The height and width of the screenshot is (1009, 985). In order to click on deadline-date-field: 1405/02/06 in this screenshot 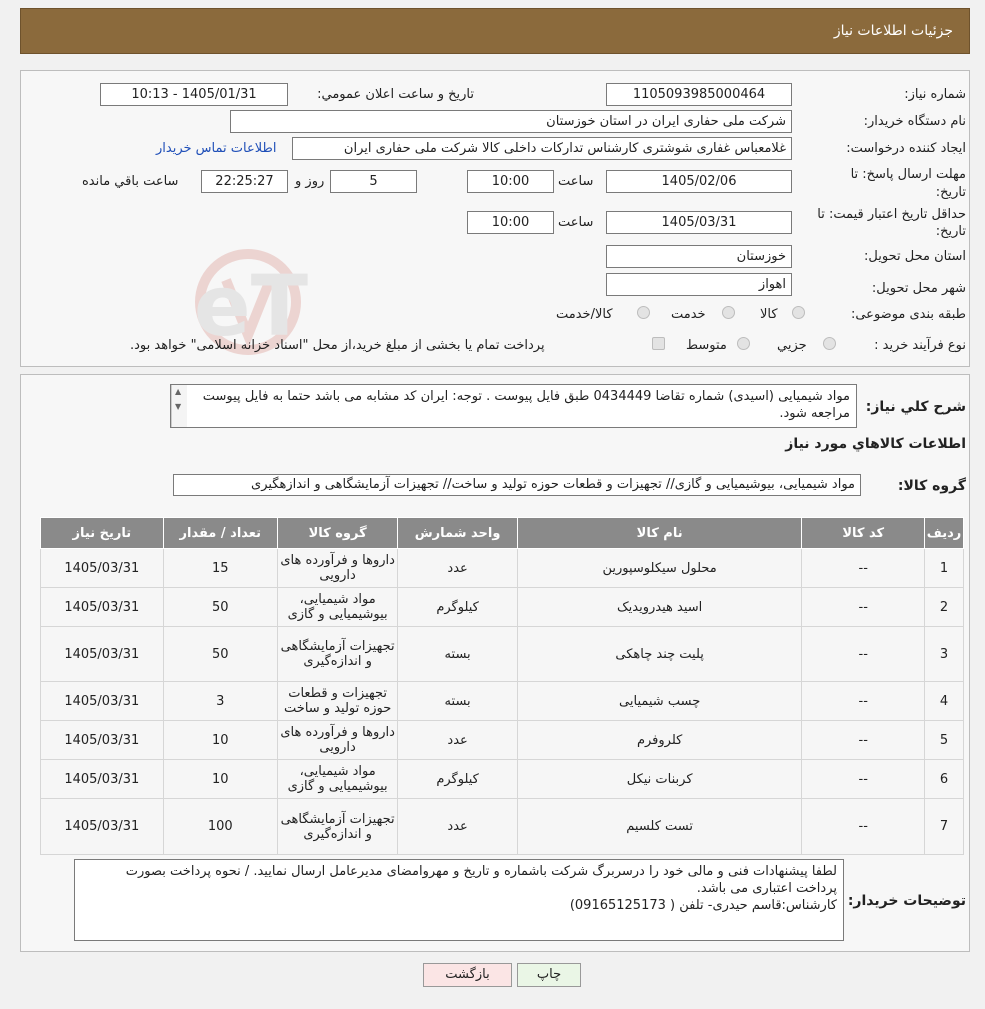, I will do `click(699, 181)`.